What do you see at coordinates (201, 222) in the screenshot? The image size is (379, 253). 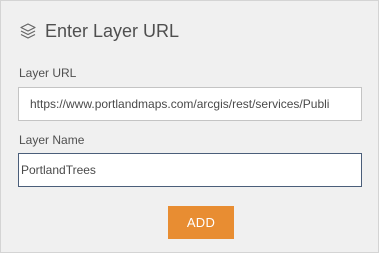 I see `add-button: ADD` at bounding box center [201, 222].